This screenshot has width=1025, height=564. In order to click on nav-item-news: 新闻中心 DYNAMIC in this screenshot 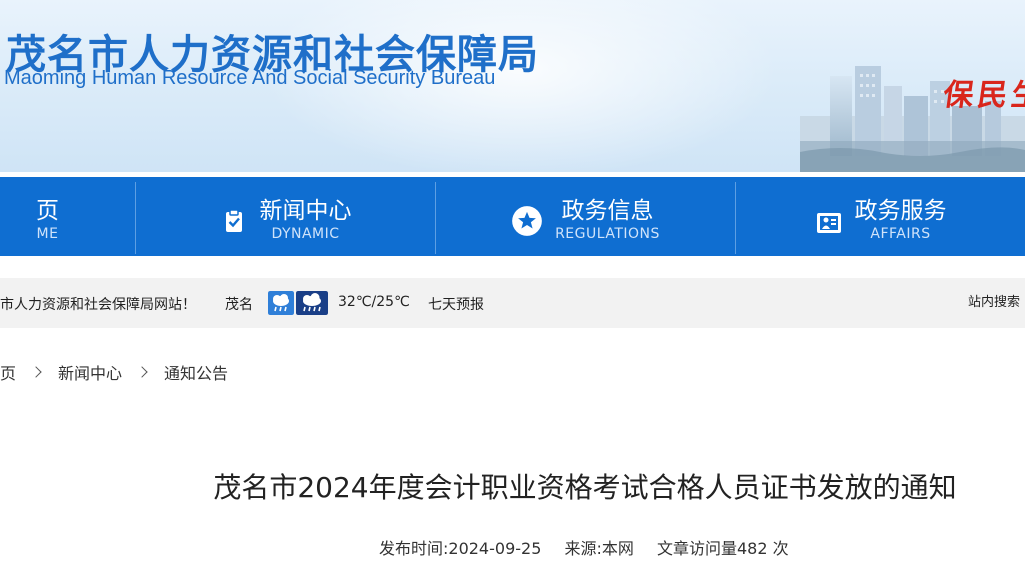, I will do `click(285, 220)`.